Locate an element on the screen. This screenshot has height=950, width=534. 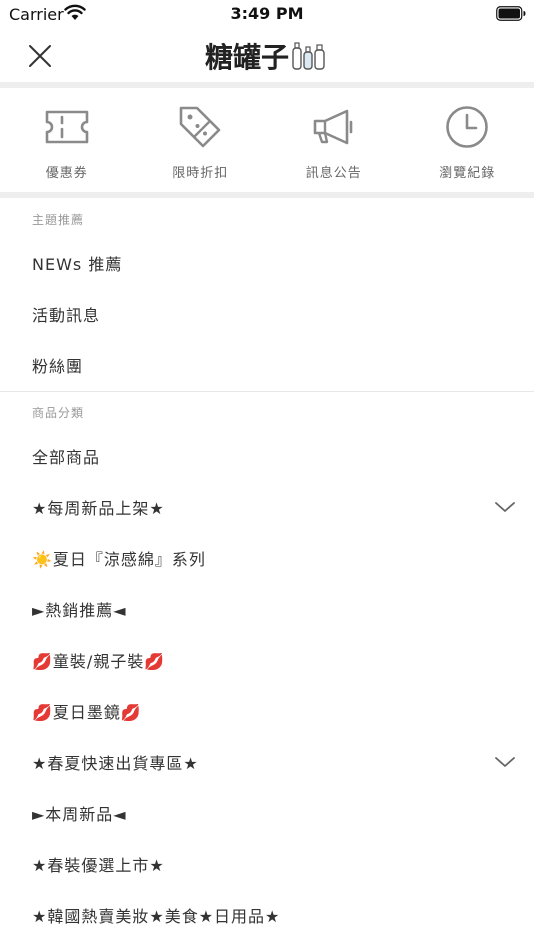
quick-link-coupons: 優惠券 is located at coordinates (67, 140).